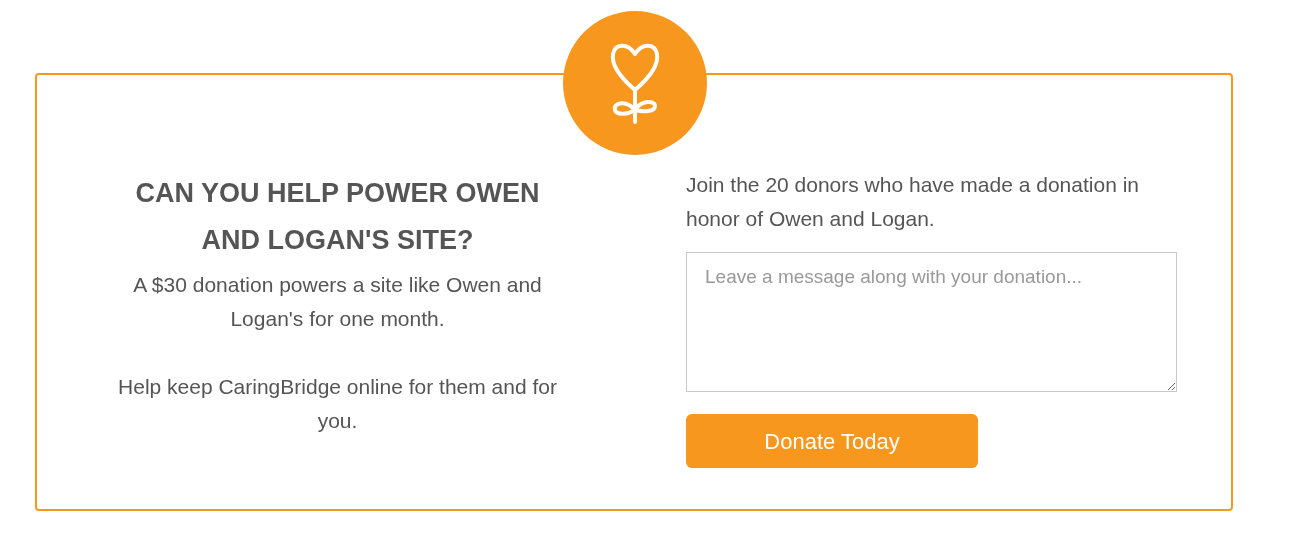 The image size is (1294, 560). I want to click on body-text: Help keep CaringBridge online for them and for you., so click(337, 404).